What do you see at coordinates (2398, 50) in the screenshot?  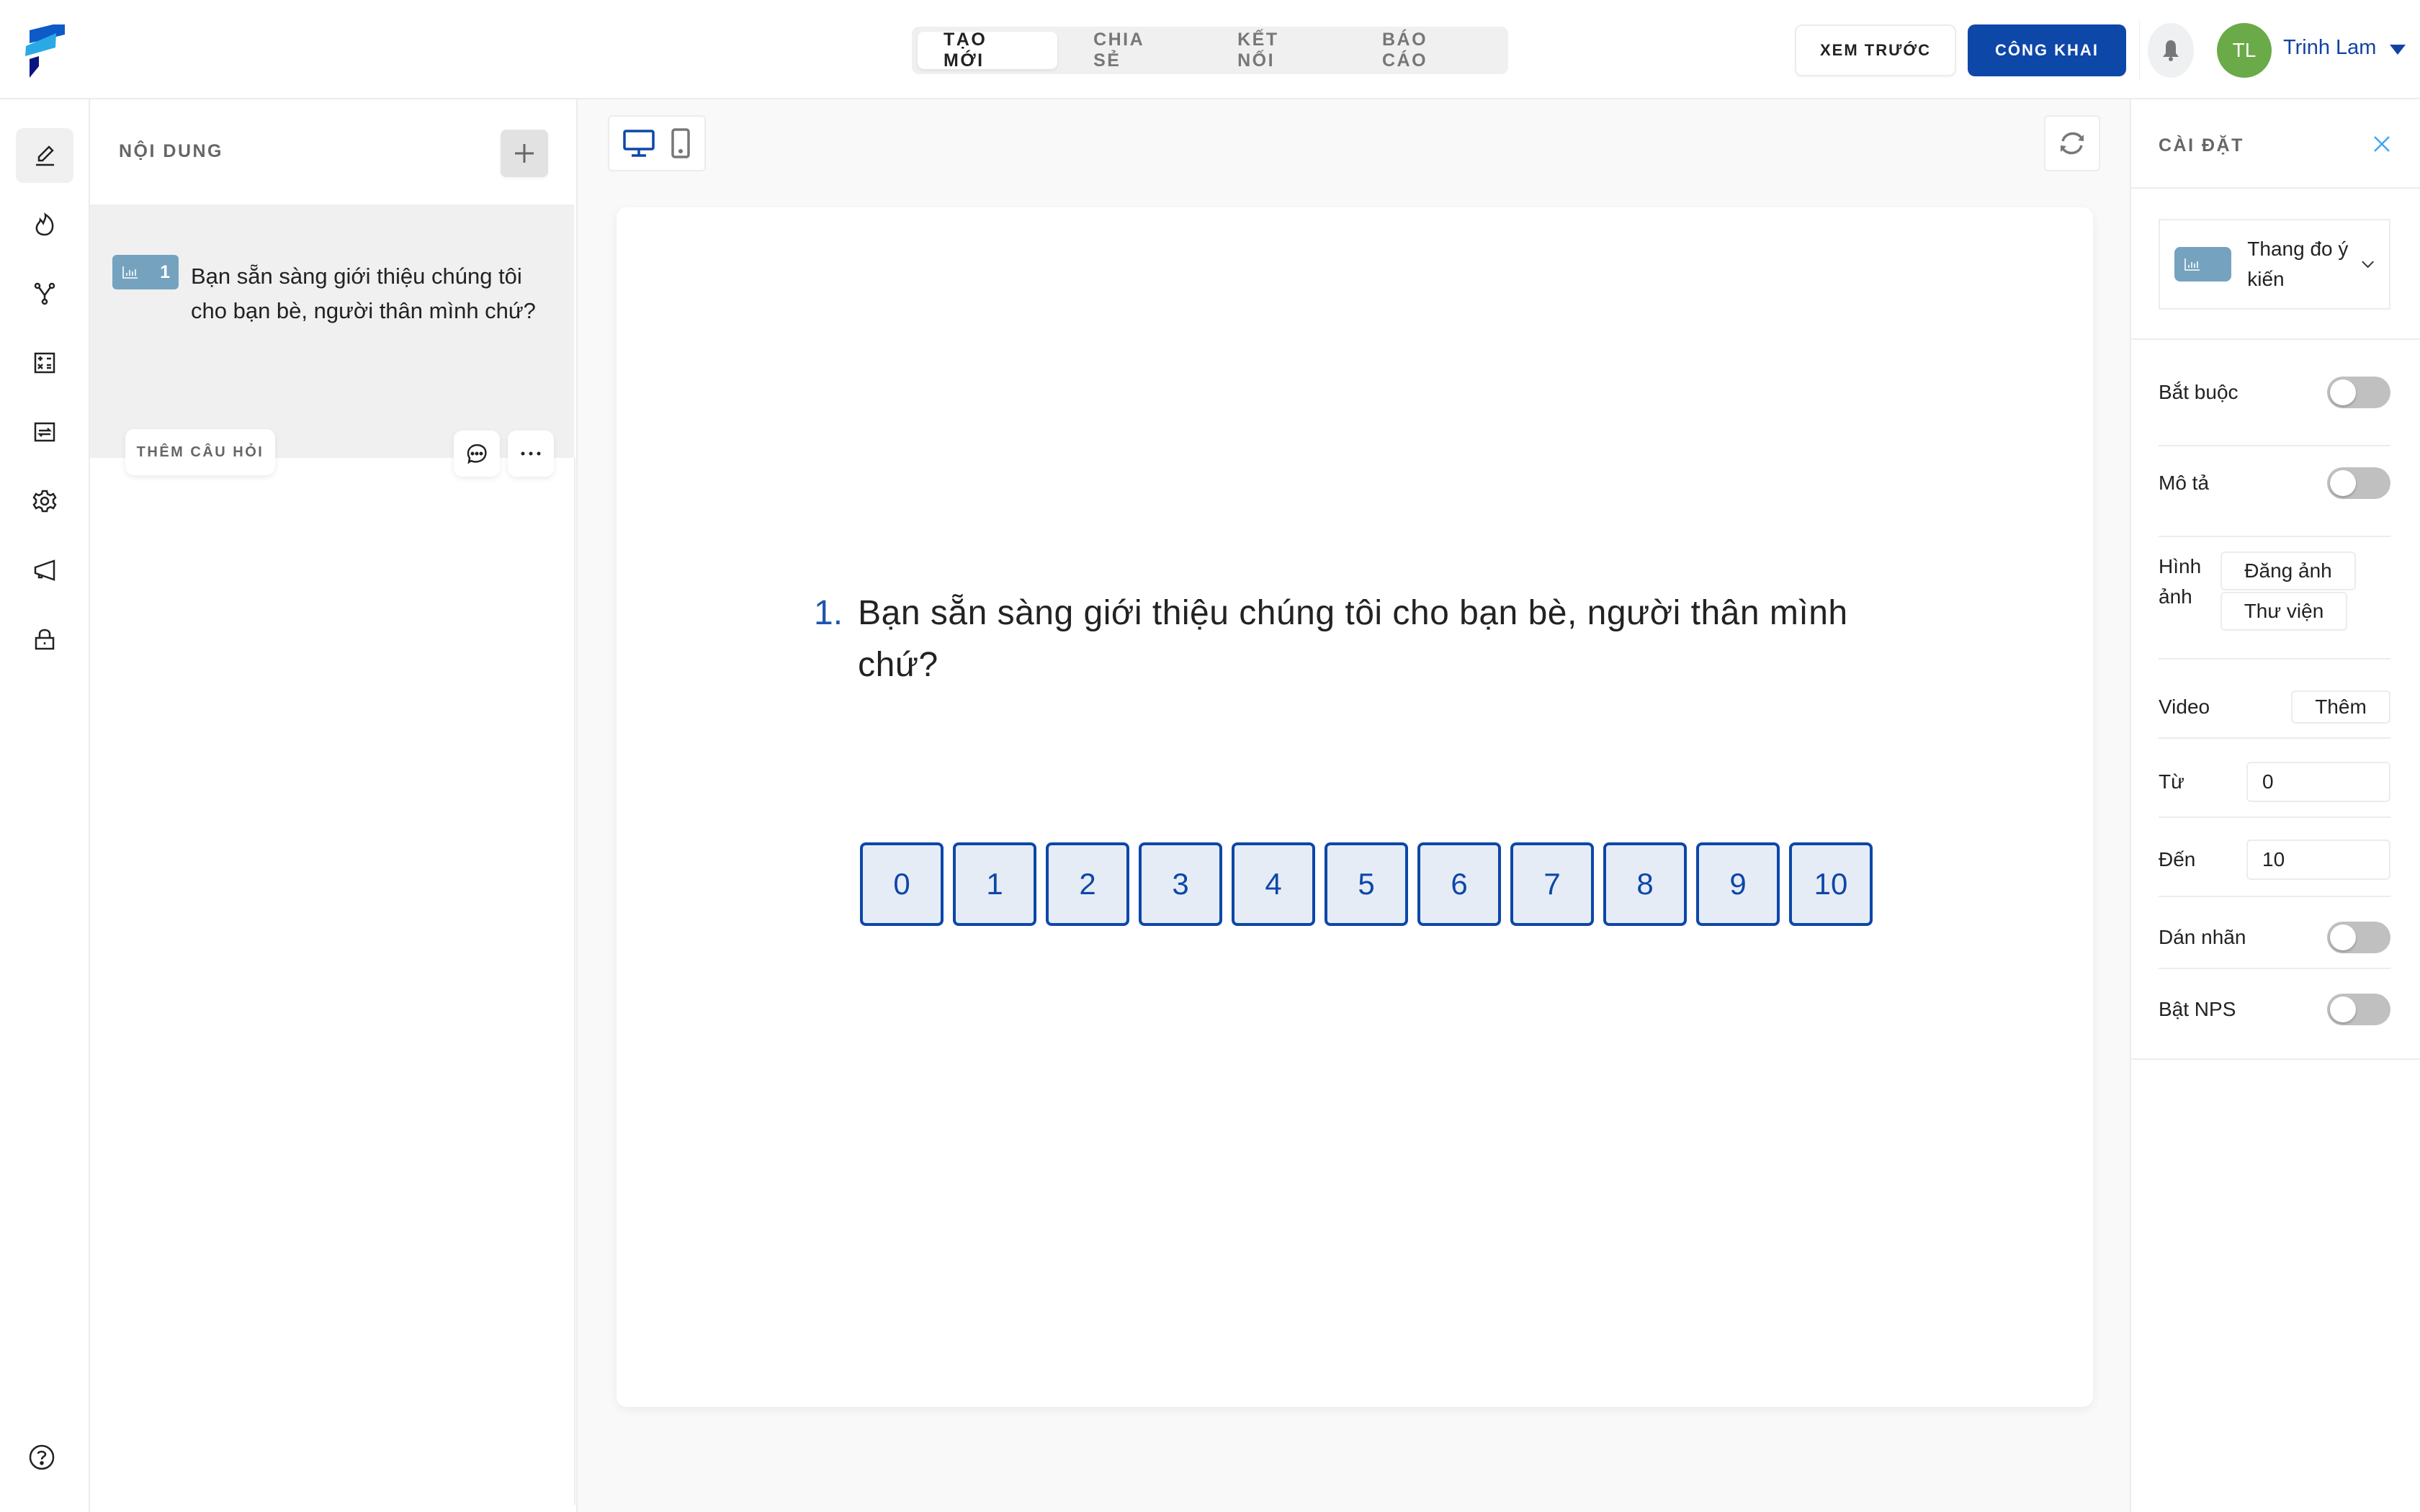 I see `caret-down-icon` at bounding box center [2398, 50].